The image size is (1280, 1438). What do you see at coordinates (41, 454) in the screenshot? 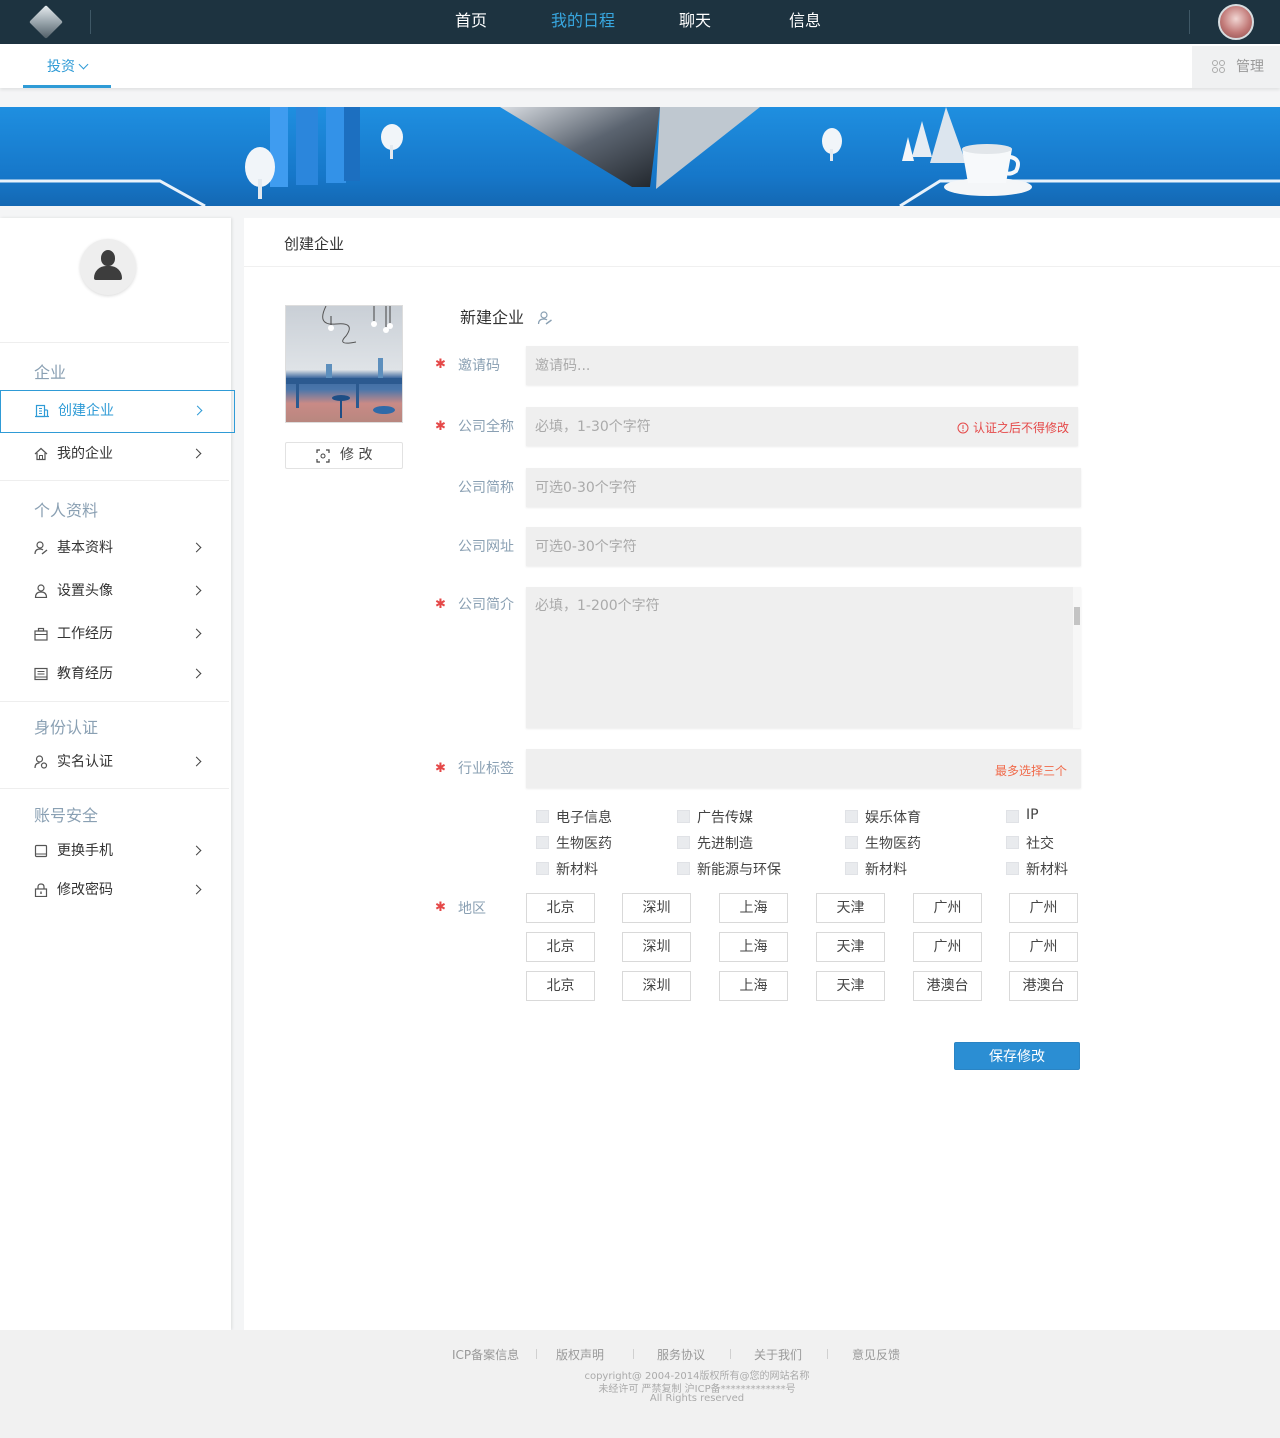
I see `home-icon` at bounding box center [41, 454].